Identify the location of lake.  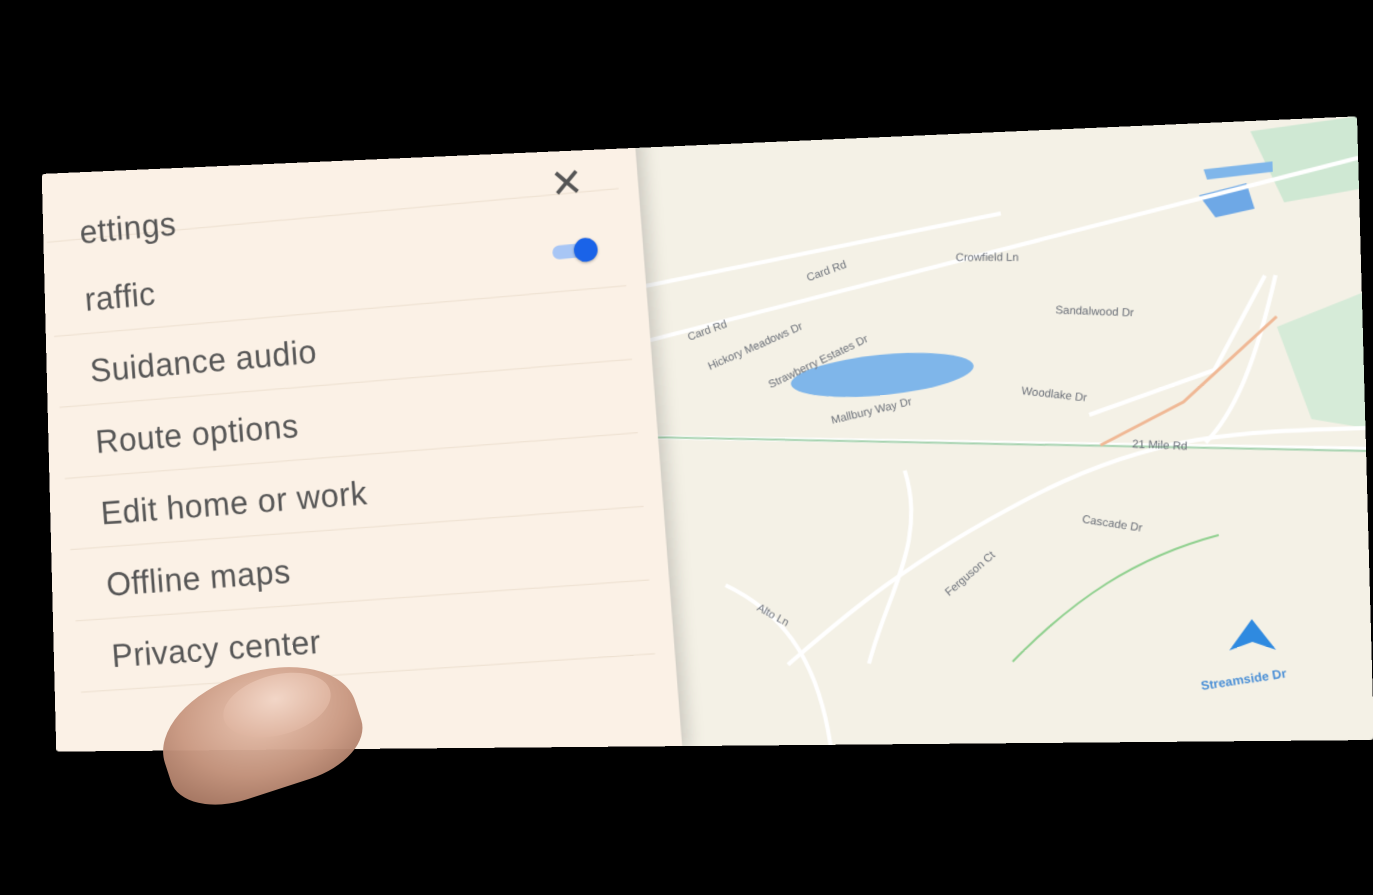
(882, 375).